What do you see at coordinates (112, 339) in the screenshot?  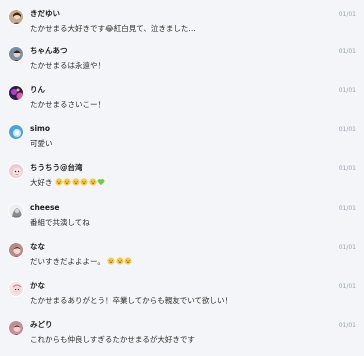 I see `comment-text: これからも仲良しすぎるたかせまるが大好きです` at bounding box center [112, 339].